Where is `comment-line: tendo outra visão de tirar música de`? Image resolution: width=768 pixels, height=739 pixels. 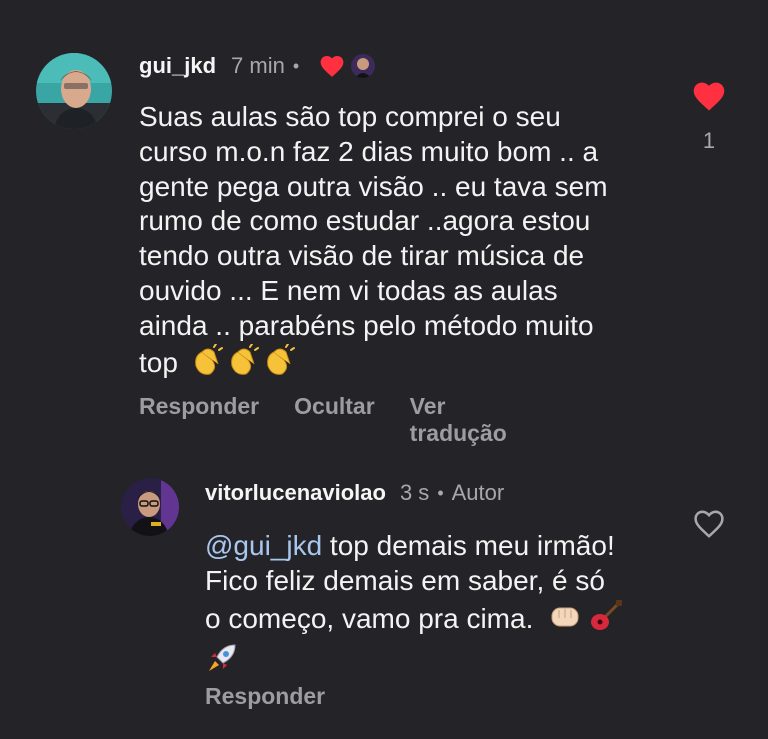
comment-line: tendo outra visão de tirar música de is located at coordinates (362, 256).